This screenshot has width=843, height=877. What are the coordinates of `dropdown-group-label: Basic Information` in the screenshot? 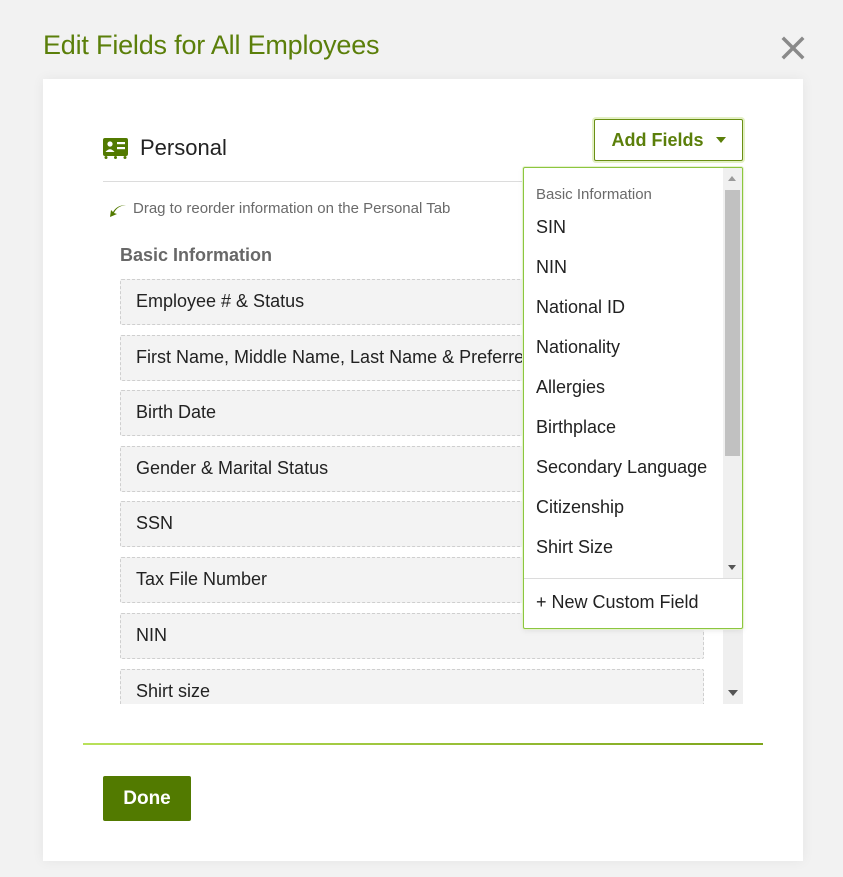 It's located at (594, 194).